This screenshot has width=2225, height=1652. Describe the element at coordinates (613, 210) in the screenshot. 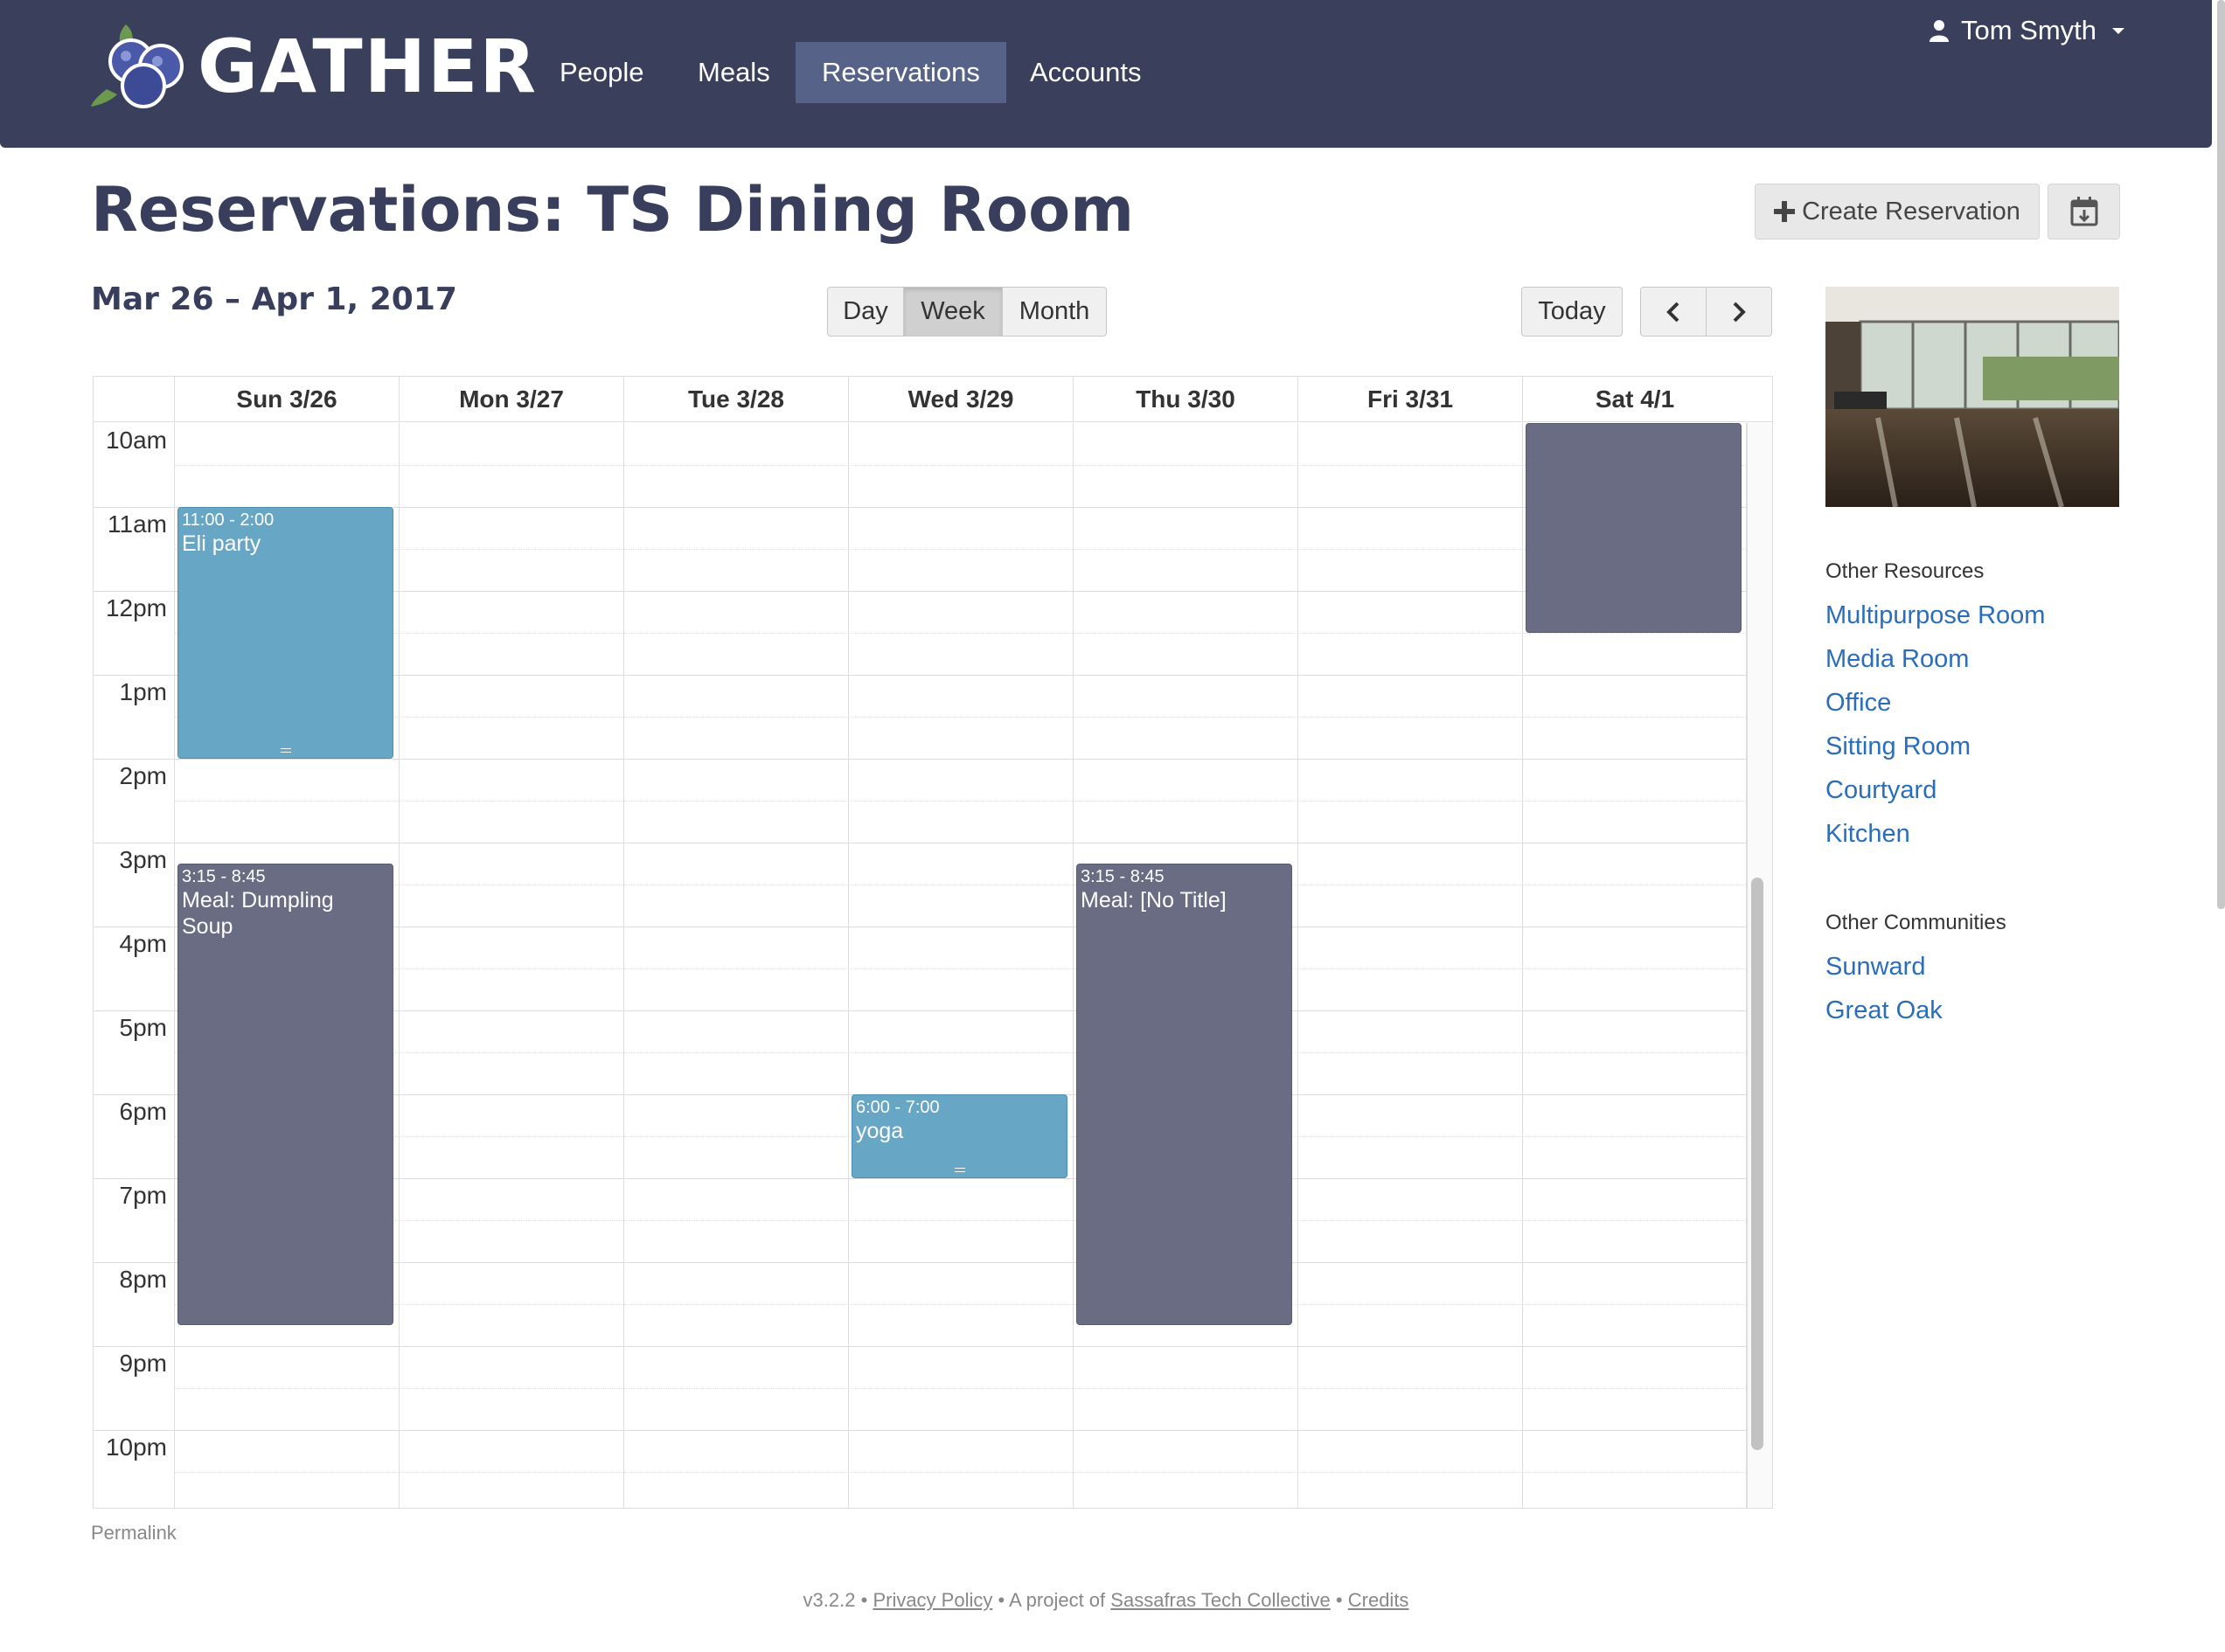

I see `page-title: Reservations: TS Dining Room` at that location.